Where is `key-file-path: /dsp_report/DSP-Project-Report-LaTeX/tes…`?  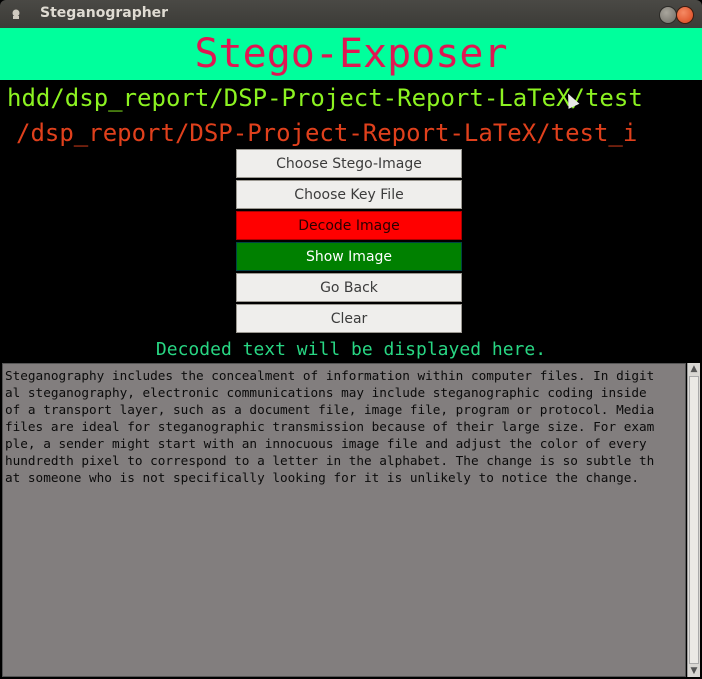 key-file-path: /dsp_report/DSP-Project-Report-LaTeX/tes… is located at coordinates (327, 133).